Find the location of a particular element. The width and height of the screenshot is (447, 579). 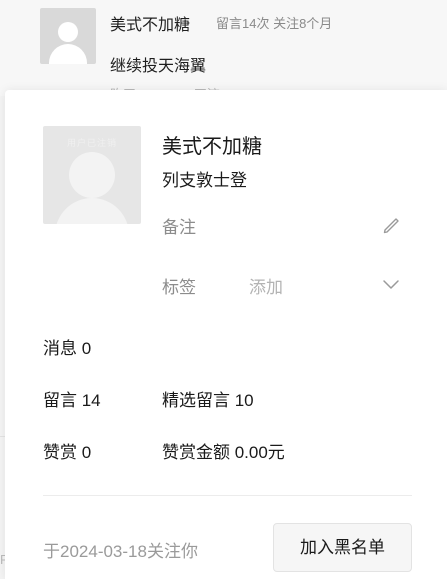

stat-messages: 消息 0 is located at coordinates (67, 348).